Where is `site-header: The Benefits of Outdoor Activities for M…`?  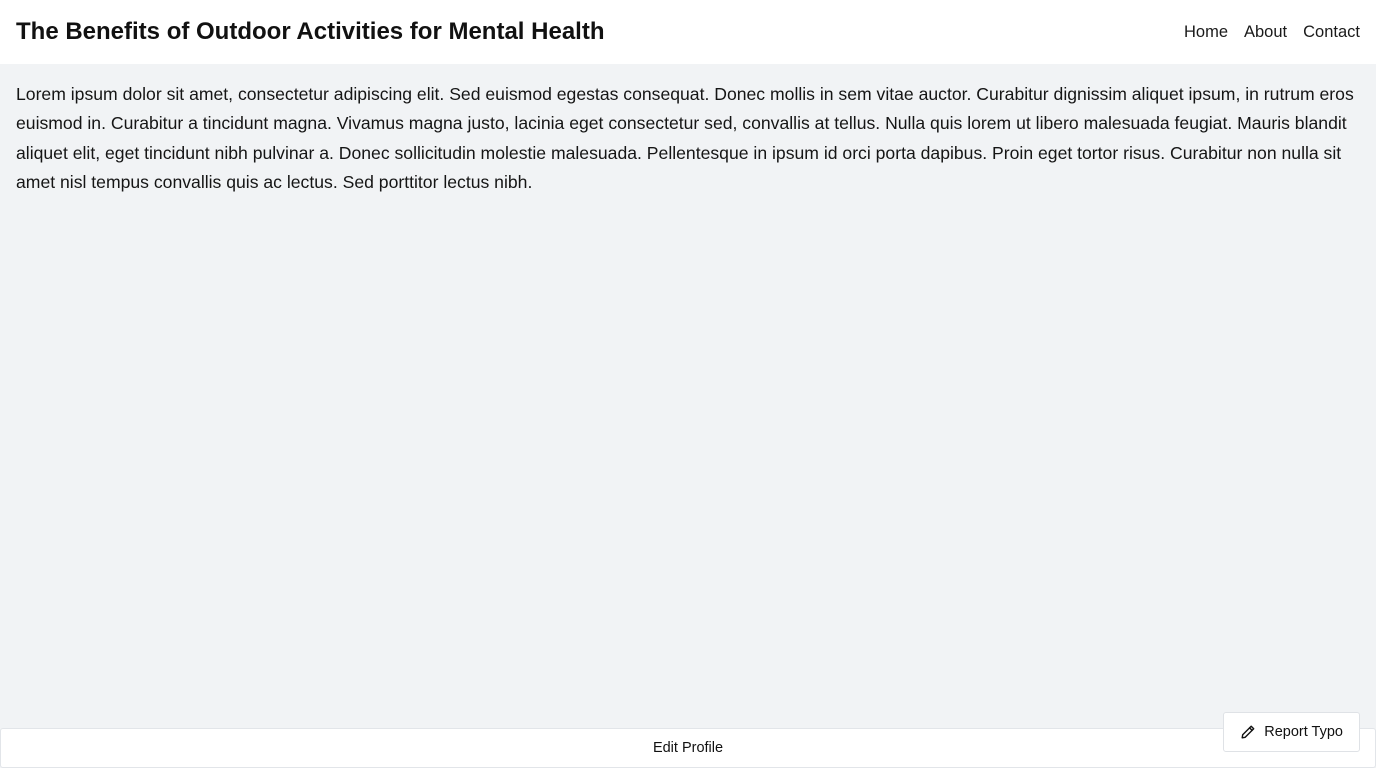
site-header: The Benefits of Outdoor Activities for M… is located at coordinates (688, 32).